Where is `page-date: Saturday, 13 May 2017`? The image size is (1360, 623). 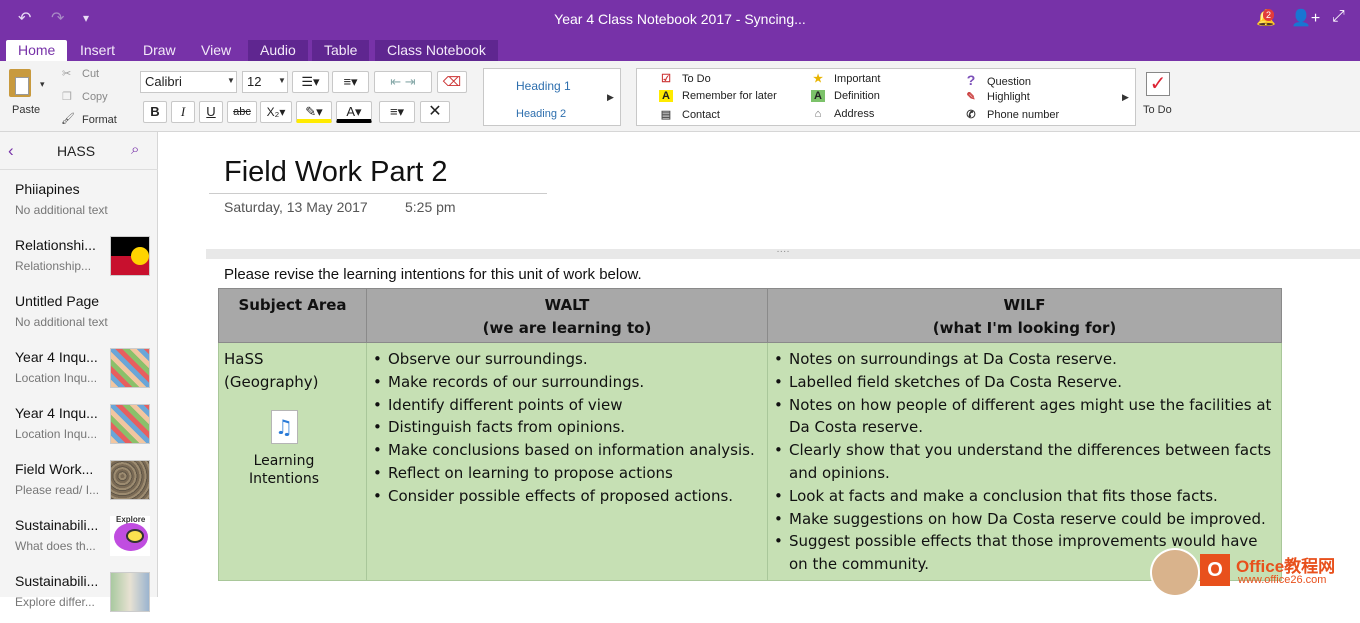 page-date: Saturday, 13 May 2017 is located at coordinates (296, 207).